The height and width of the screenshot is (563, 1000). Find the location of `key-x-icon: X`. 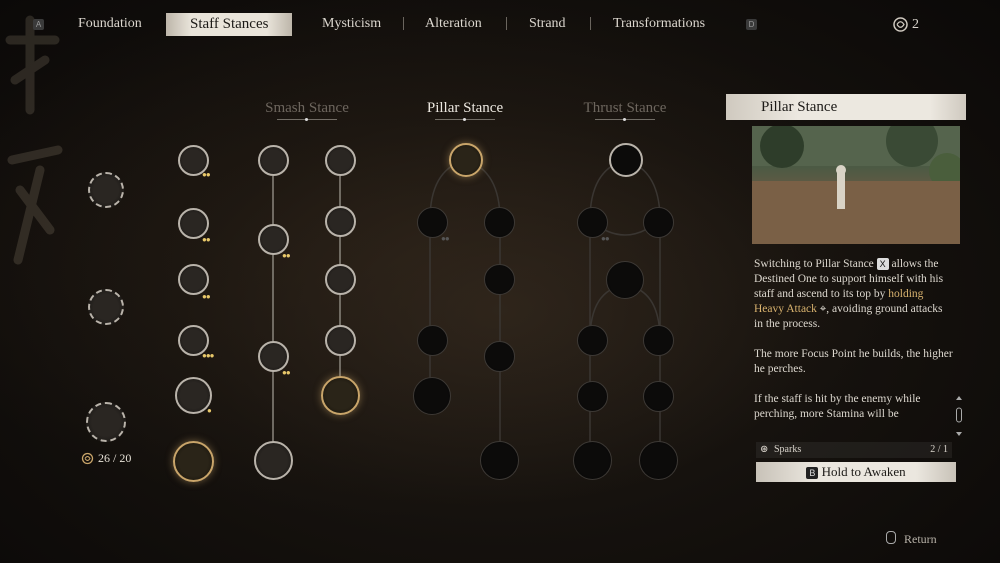

key-x-icon: X is located at coordinates (882, 264).